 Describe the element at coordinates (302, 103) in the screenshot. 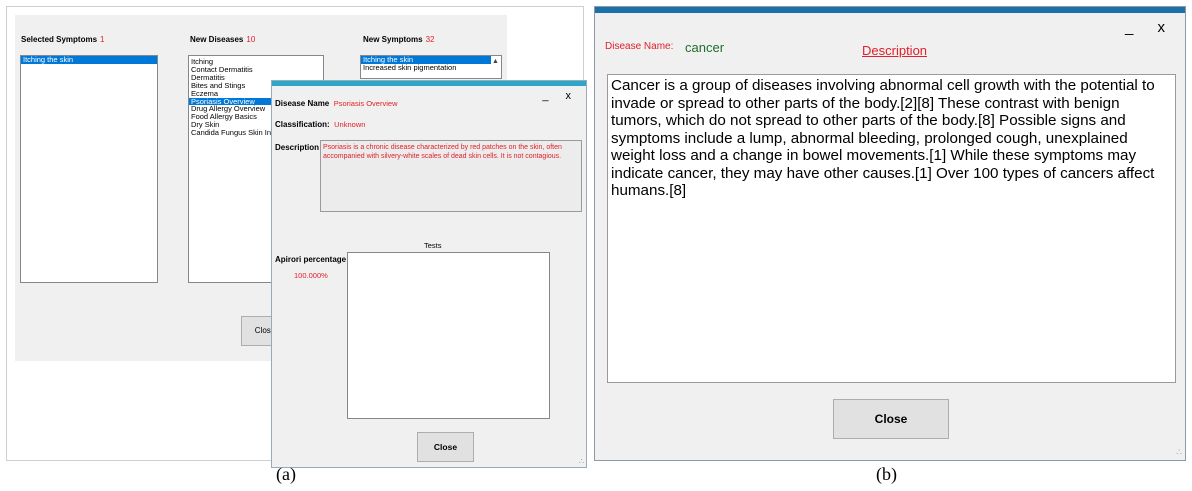

I see `disease-name-label: Disease Name` at that location.